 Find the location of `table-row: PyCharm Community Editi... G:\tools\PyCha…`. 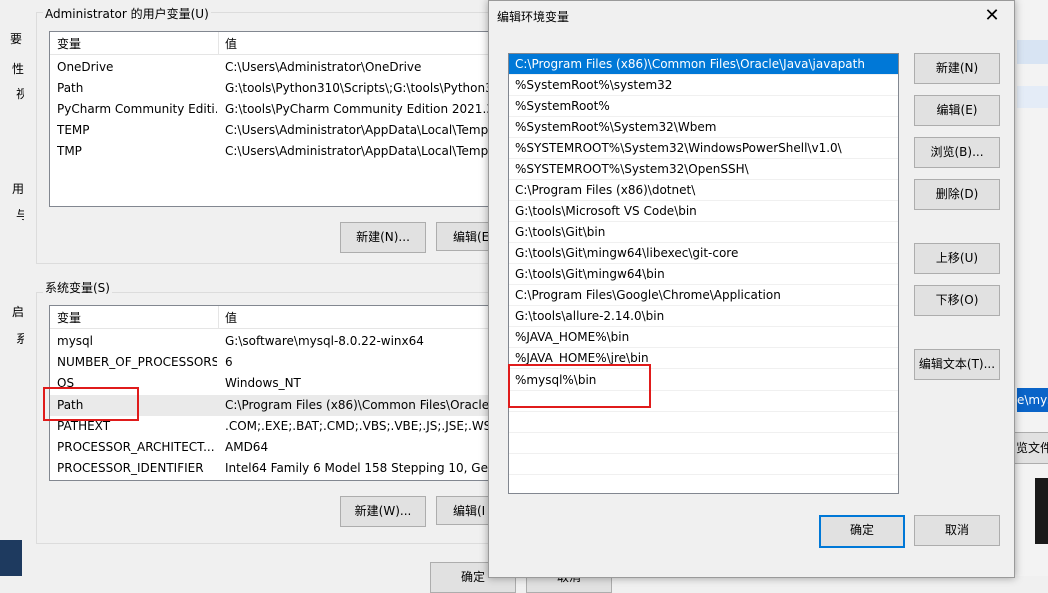

table-row: PyCharm Community Editi... G:\tools\PyCha… is located at coordinates (290, 109).